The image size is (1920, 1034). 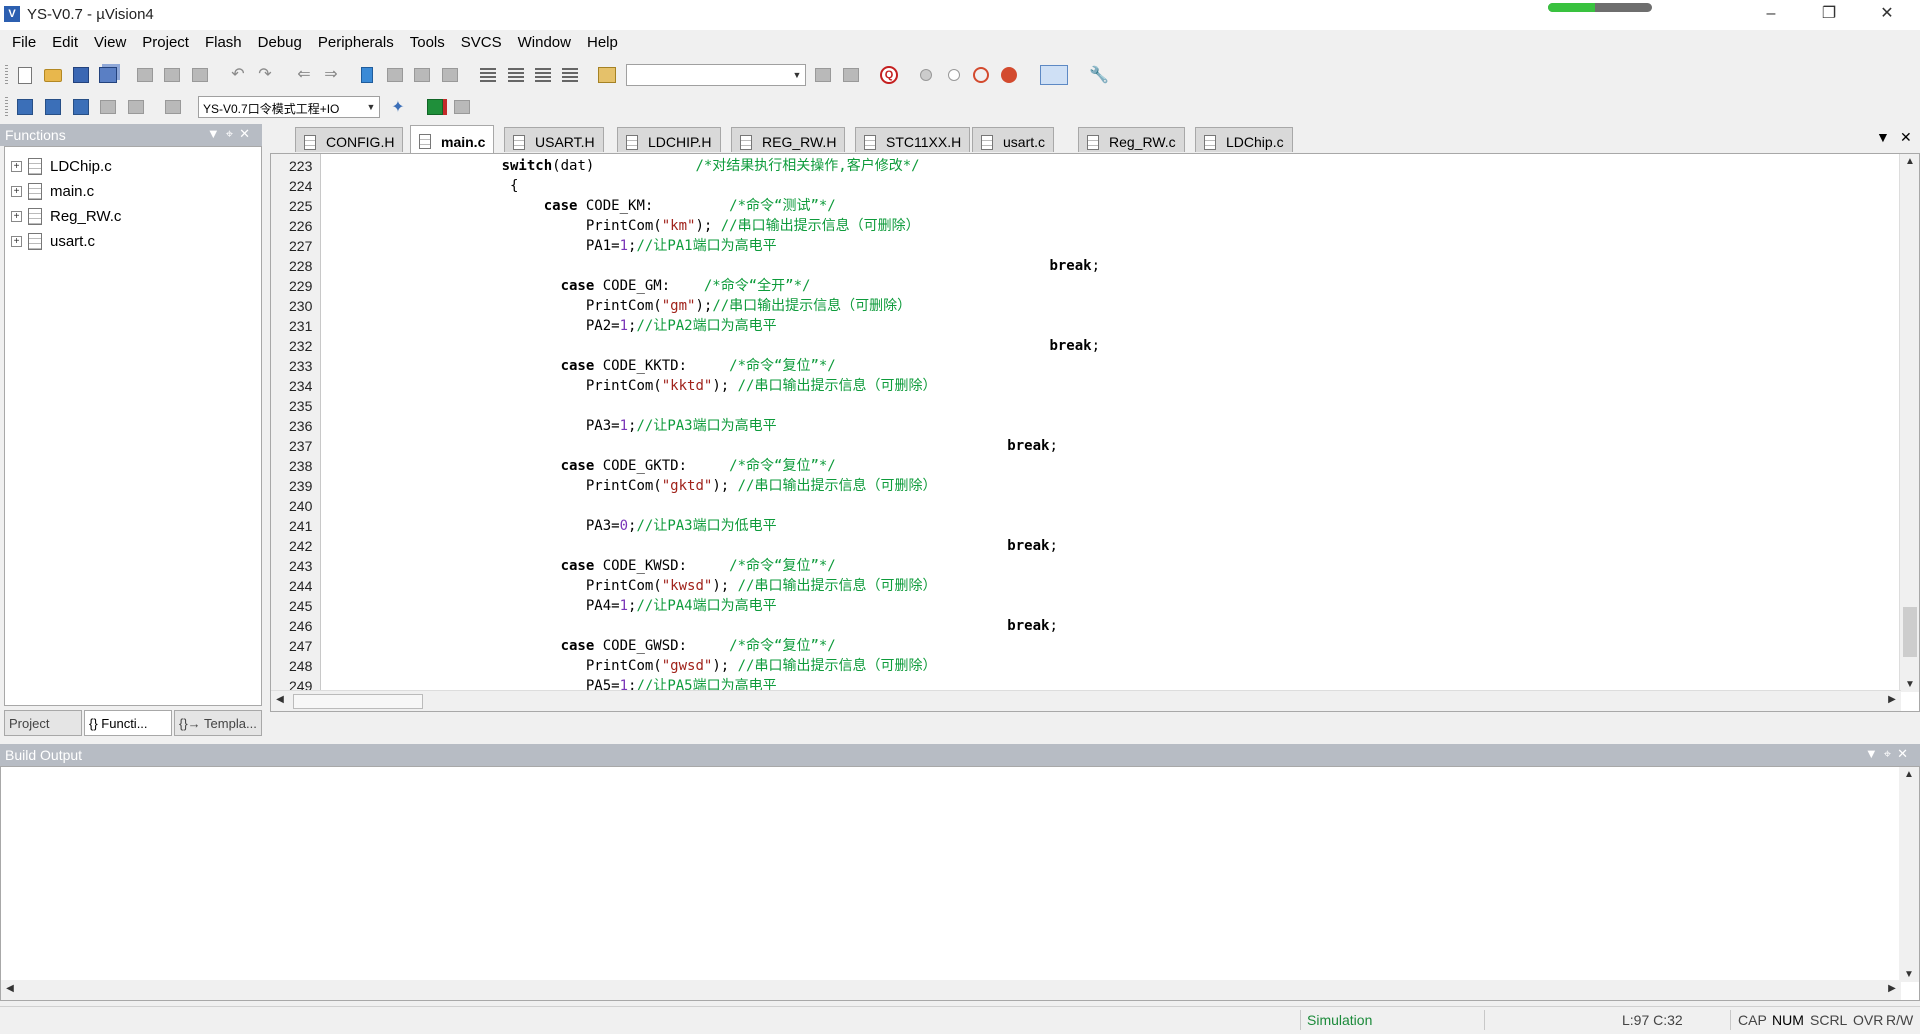 What do you see at coordinates (66, 216) in the screenshot?
I see `tree-item-reg-rw: + Reg_RW.c` at bounding box center [66, 216].